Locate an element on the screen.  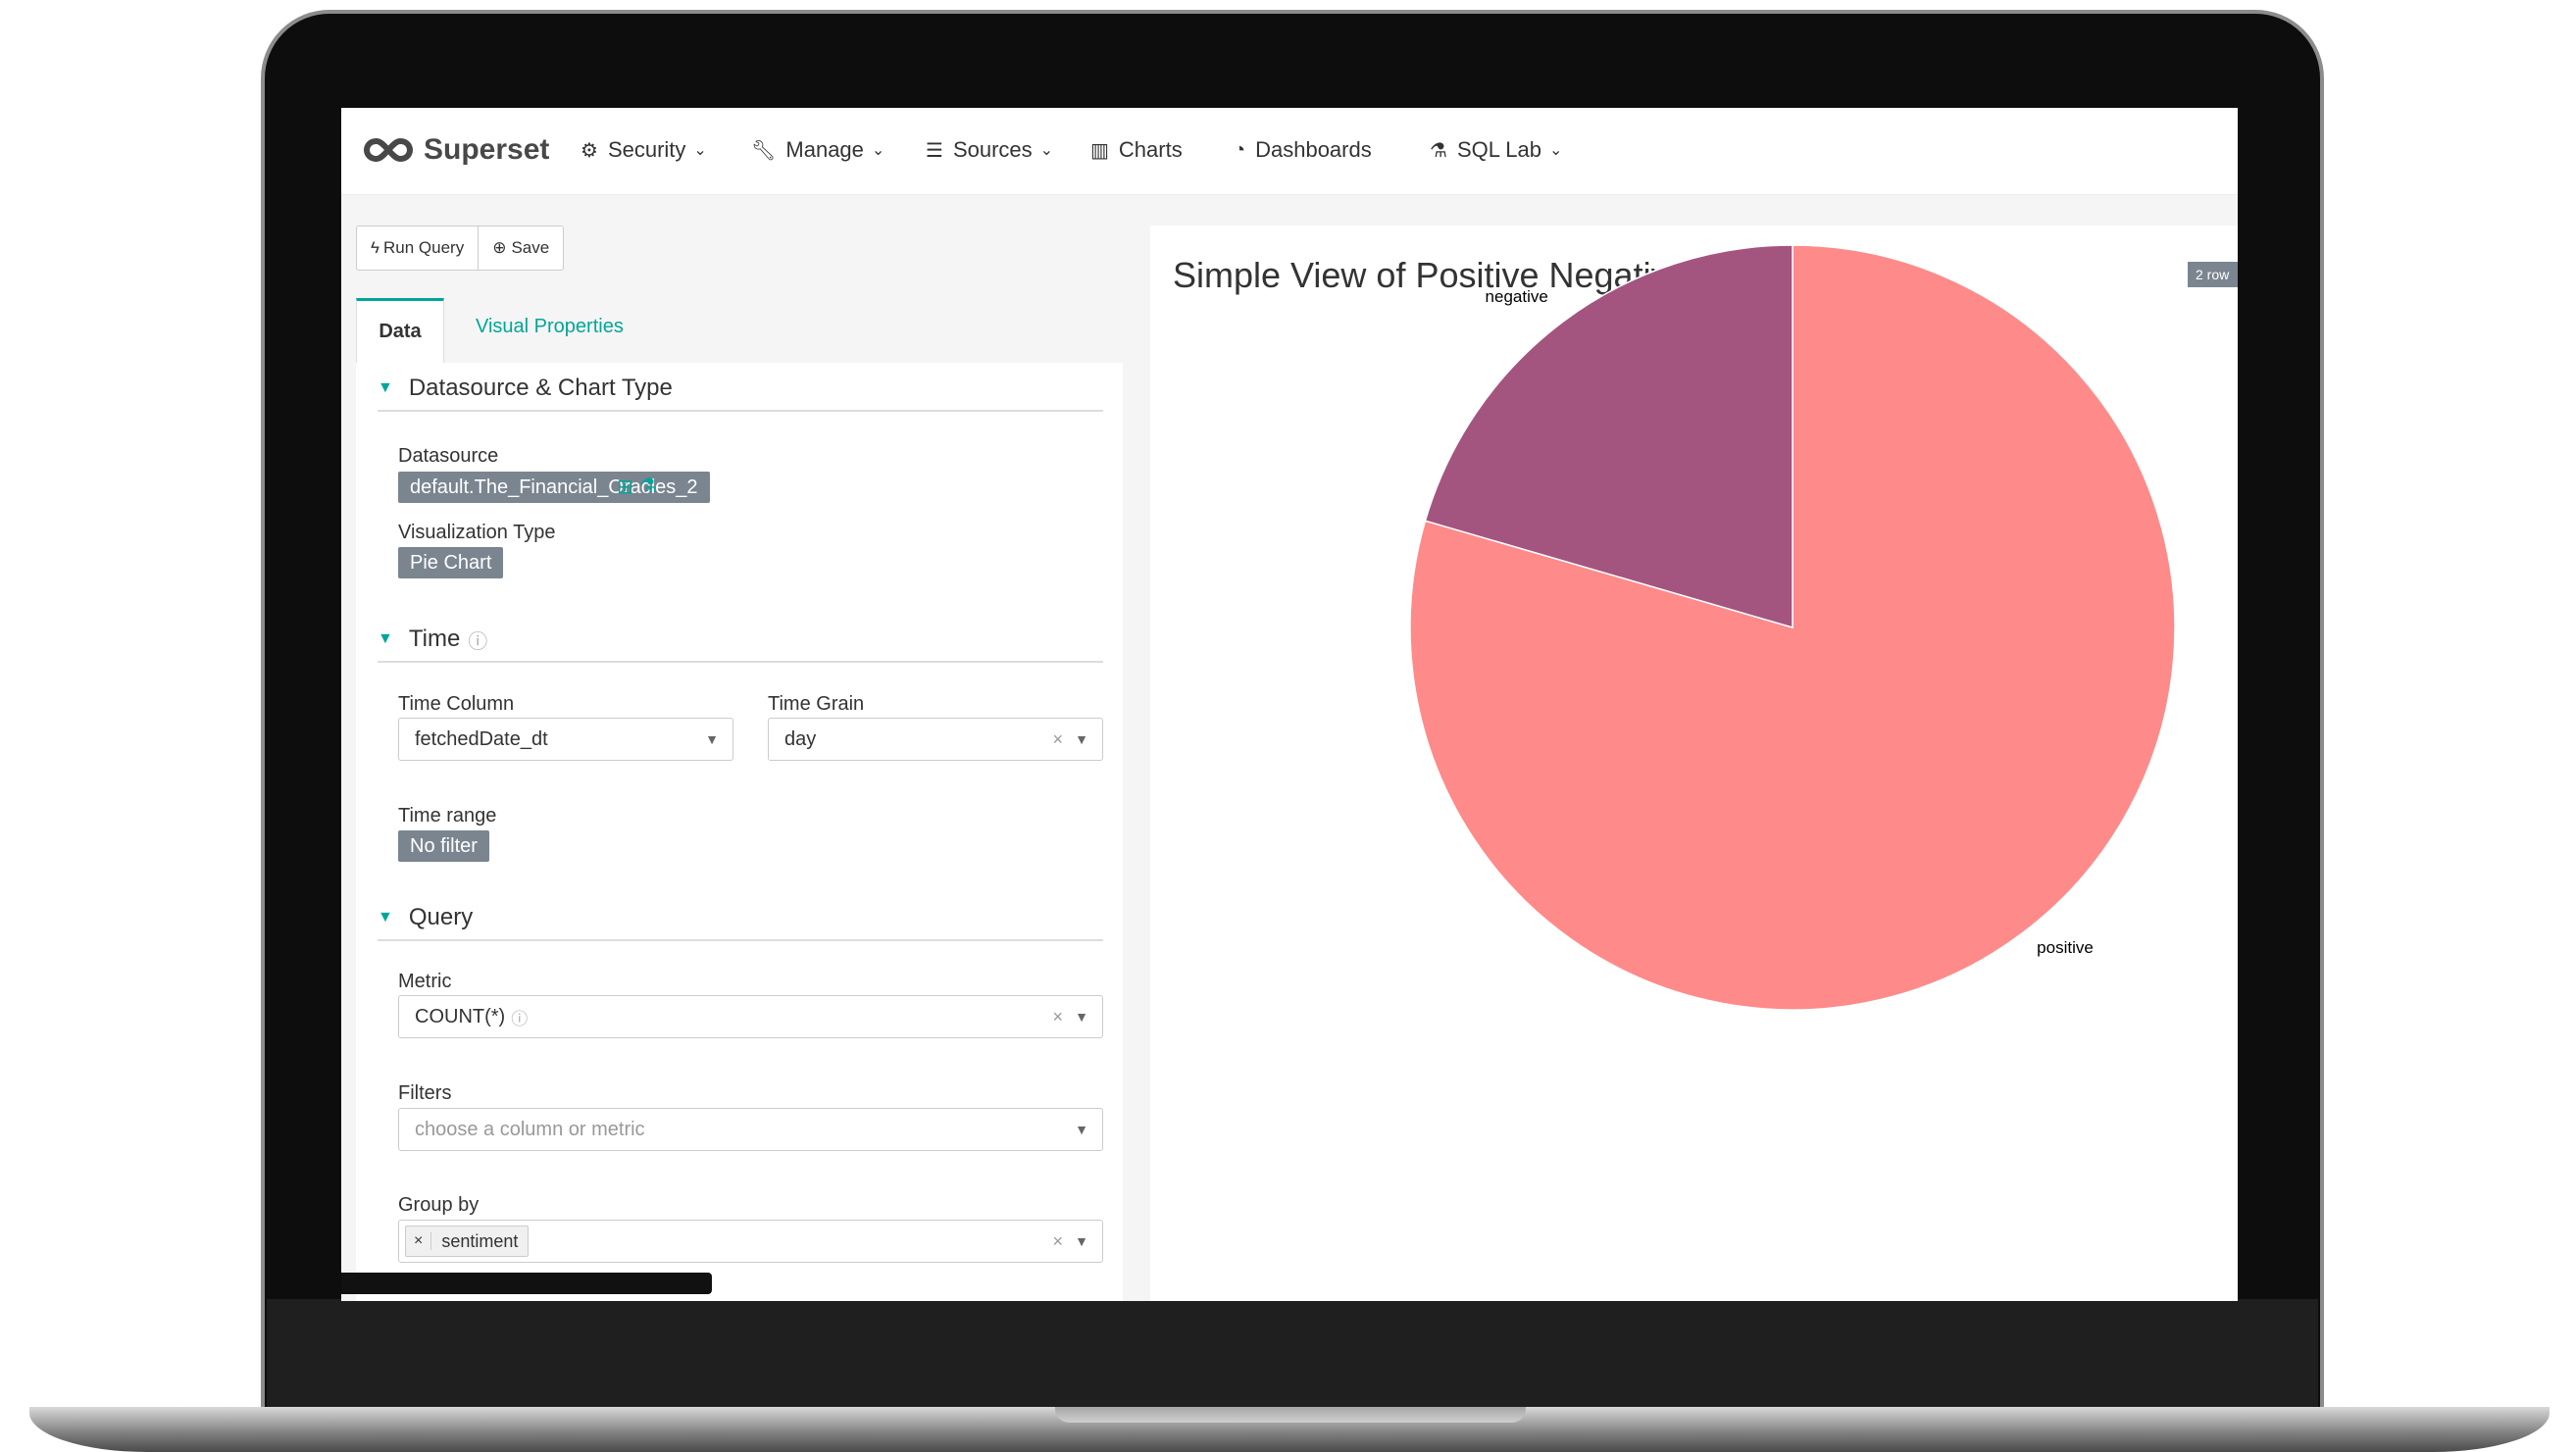
filters-select: choose a column or metric ▼ is located at coordinates (750, 1129).